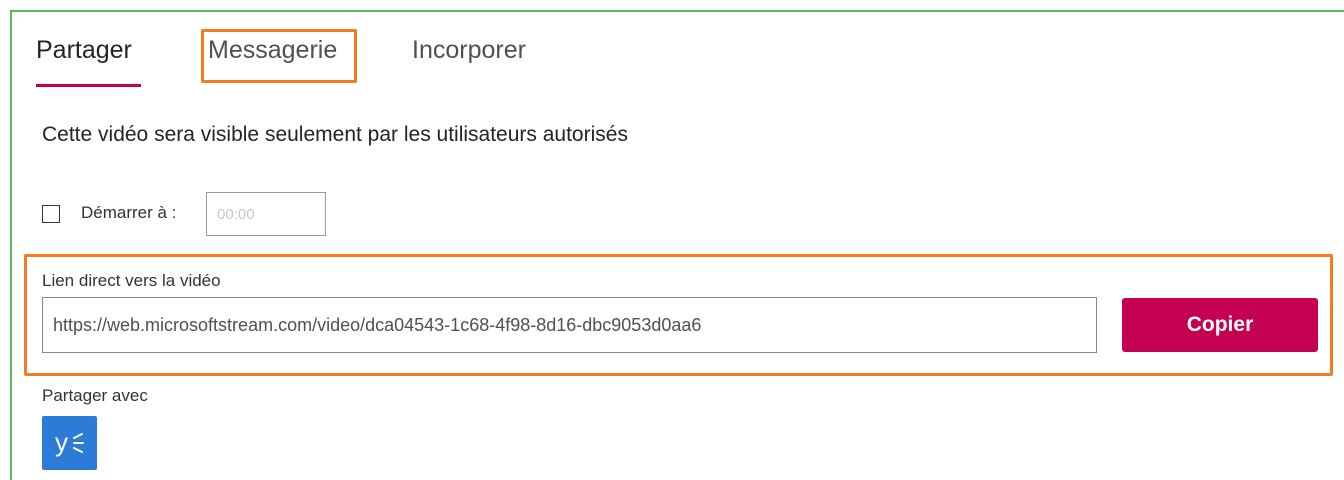 Image resolution: width=1344 pixels, height=480 pixels. I want to click on share-with-label: Partager avec, so click(95, 395).